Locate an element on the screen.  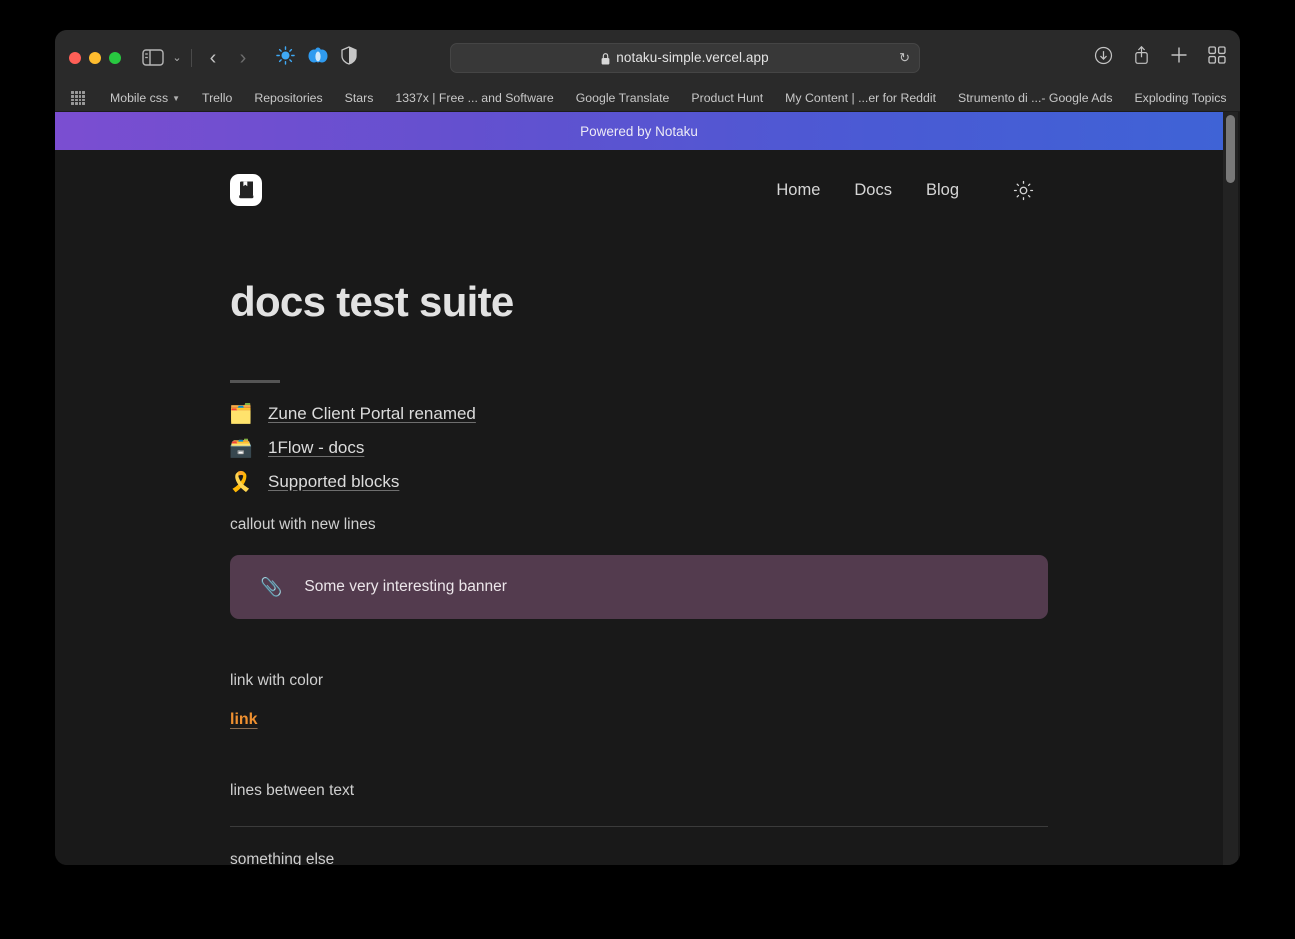
forward-button: › is located at coordinates (243, 58).